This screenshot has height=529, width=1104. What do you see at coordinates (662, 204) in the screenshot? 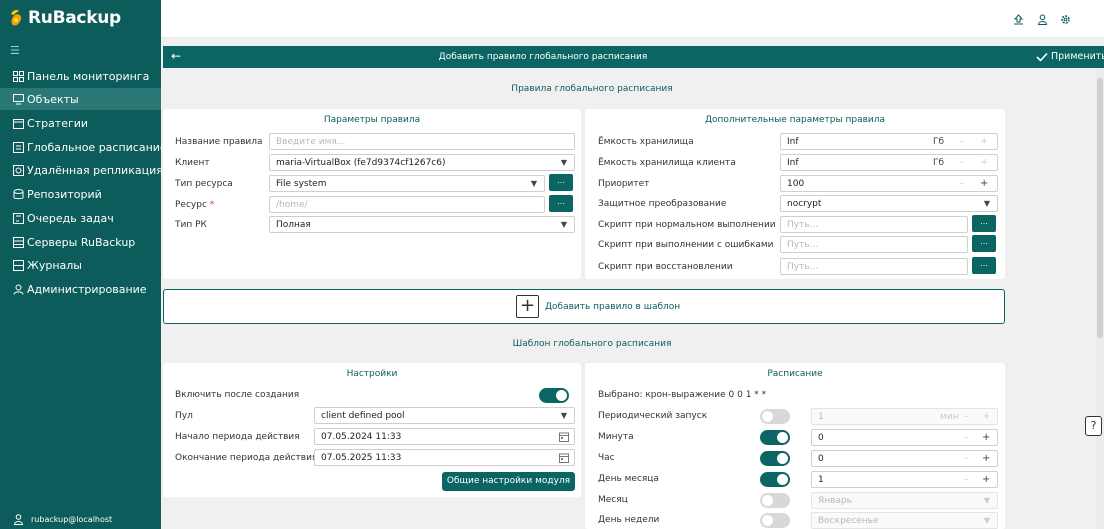
I see `protection-label: Защитное преобразование` at bounding box center [662, 204].